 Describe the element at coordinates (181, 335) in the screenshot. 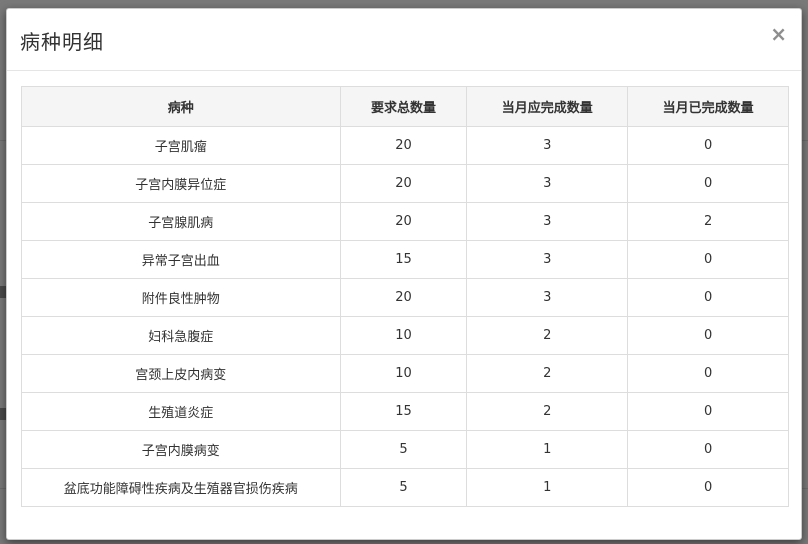

I see `cell-disease: 妇科急腹症` at that location.